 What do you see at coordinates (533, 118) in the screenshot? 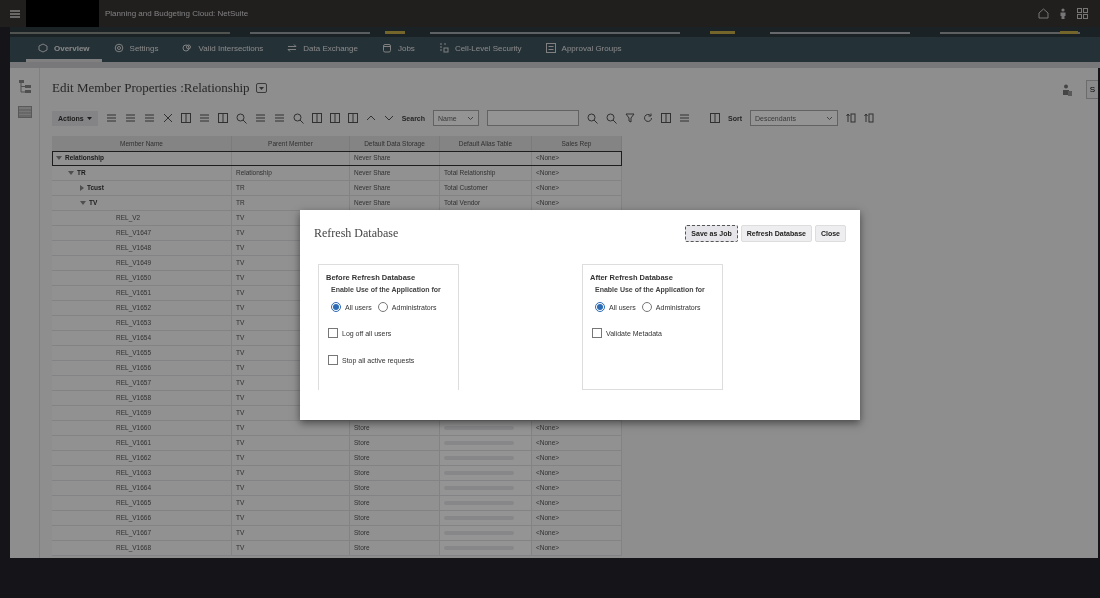
I see `search-field` at bounding box center [533, 118].